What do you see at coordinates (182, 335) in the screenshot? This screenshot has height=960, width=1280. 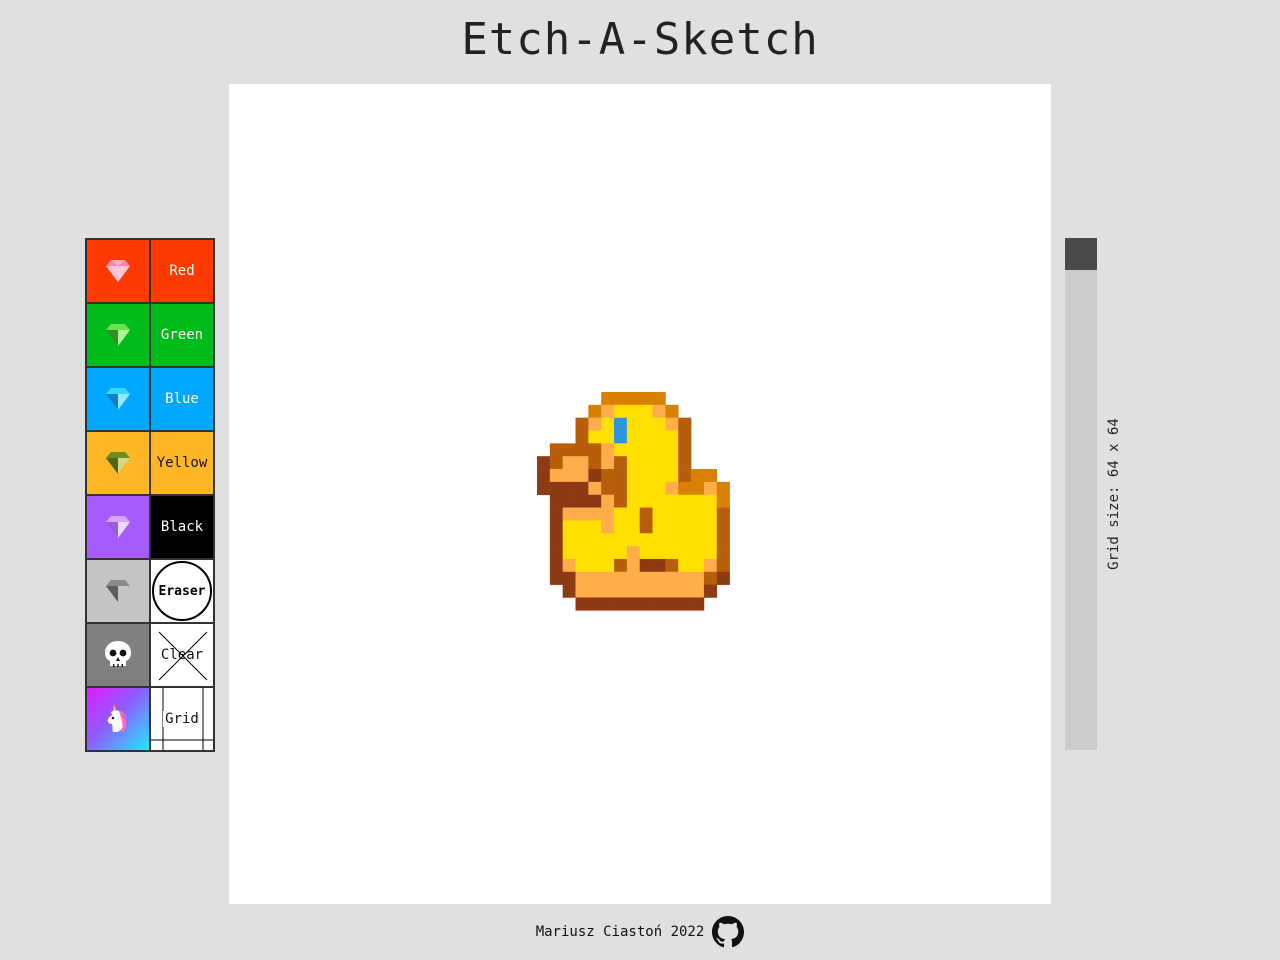 I see `color-green-button: Green` at bounding box center [182, 335].